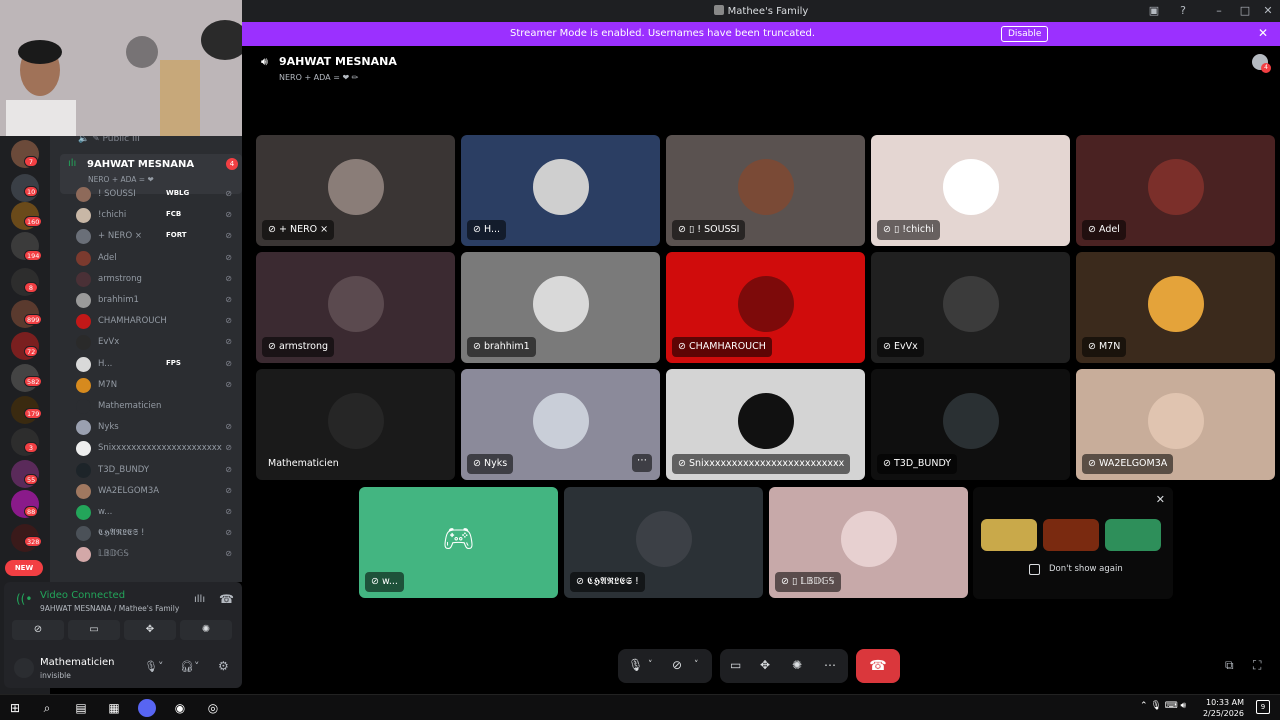 Image resolution: width=1280 pixels, height=720 pixels. I want to click on user-name: Mathematicien, so click(77, 662).